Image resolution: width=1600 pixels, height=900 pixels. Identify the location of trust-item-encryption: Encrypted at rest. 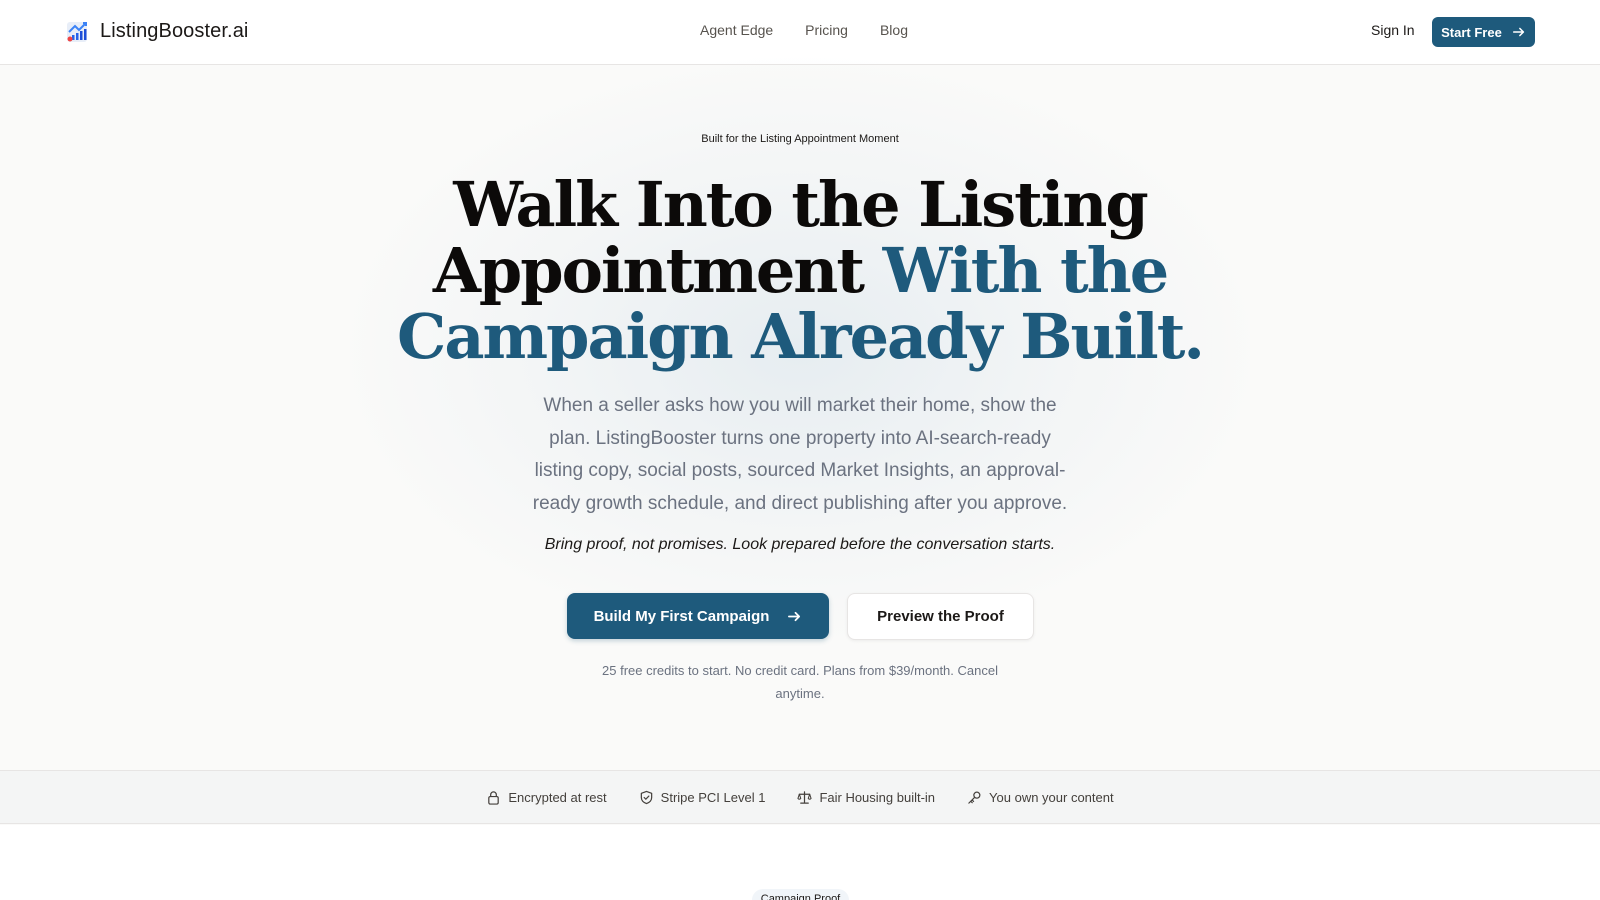
(546, 797).